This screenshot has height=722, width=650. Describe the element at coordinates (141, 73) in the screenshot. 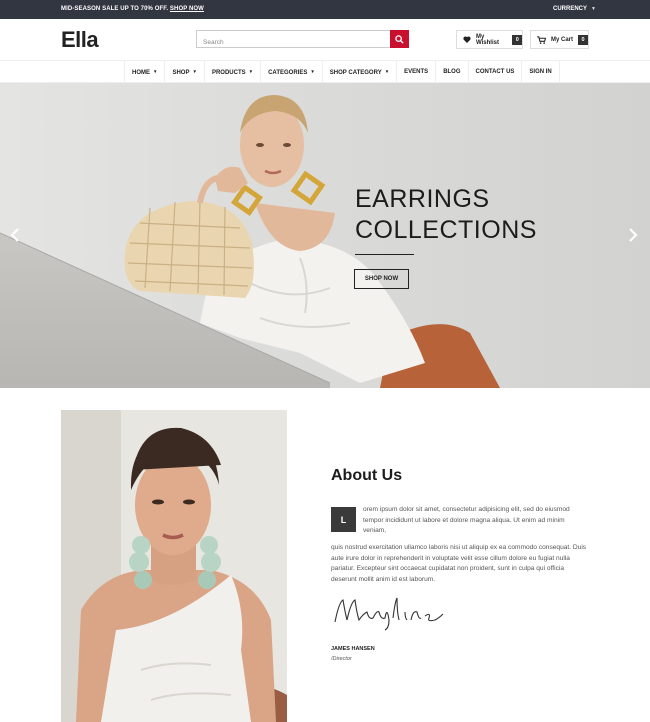

I see `nav-label: HOME` at that location.